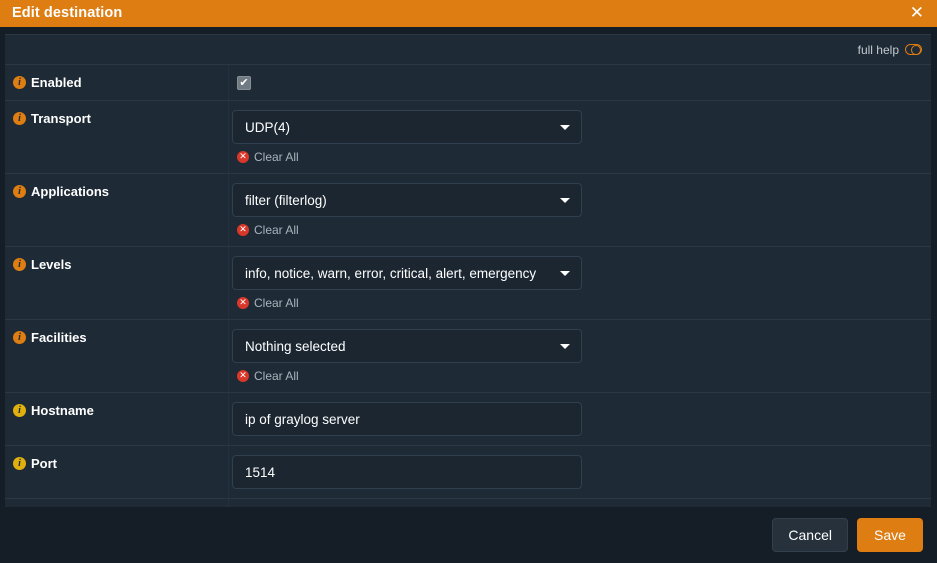 This screenshot has height=563, width=937. Describe the element at coordinates (407, 346) in the screenshot. I see `facilities-select: Nothing selected` at that location.